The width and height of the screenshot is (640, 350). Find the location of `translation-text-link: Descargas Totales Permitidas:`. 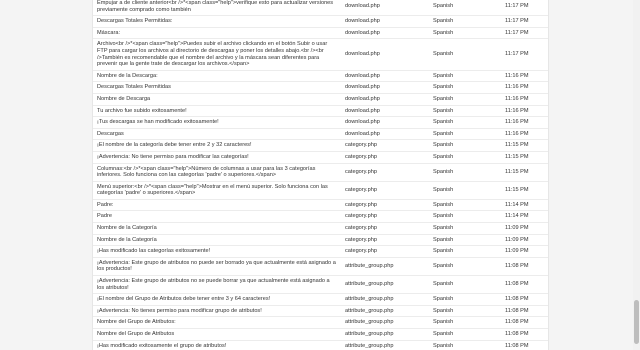

translation-text-link: Descargas Totales Permitidas: is located at coordinates (217, 21).